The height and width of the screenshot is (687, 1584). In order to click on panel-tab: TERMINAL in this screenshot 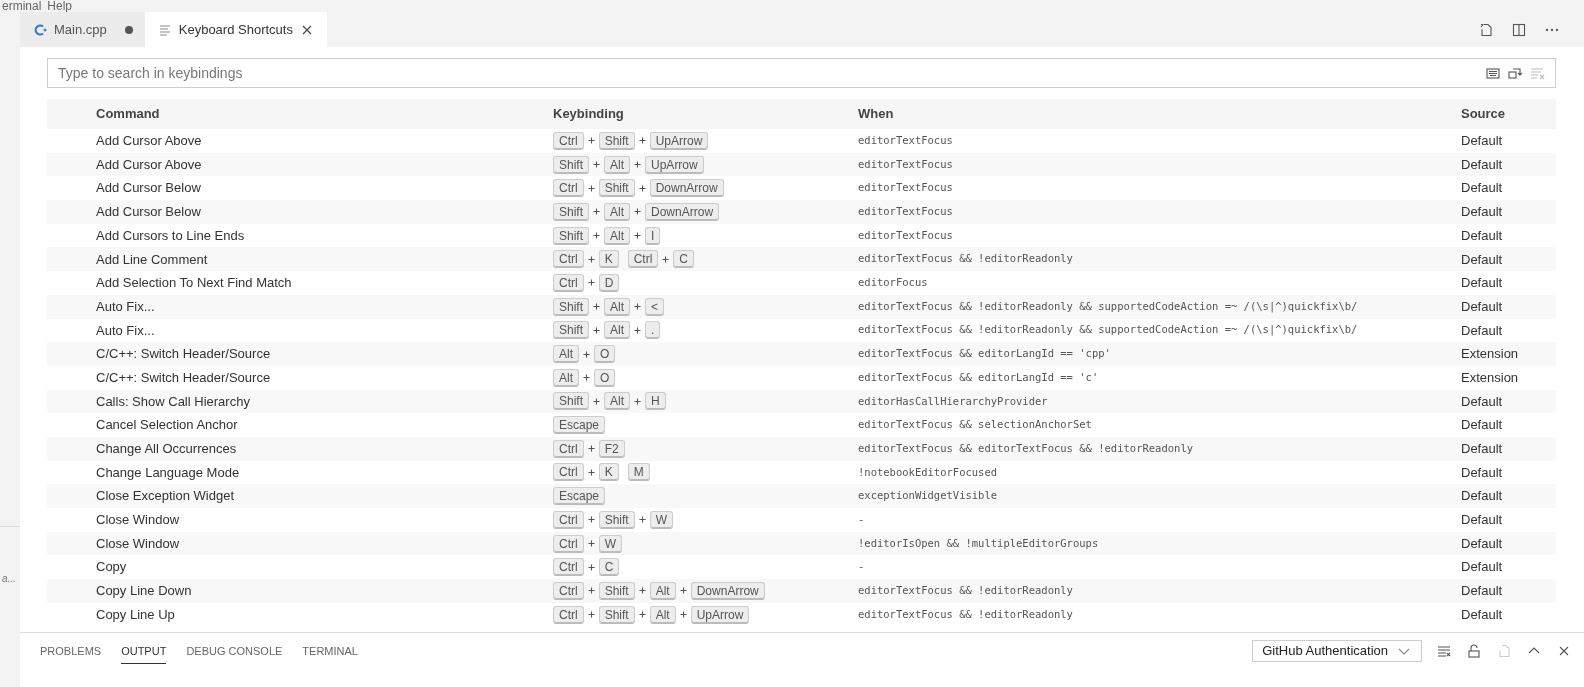, I will do `click(330, 653)`.